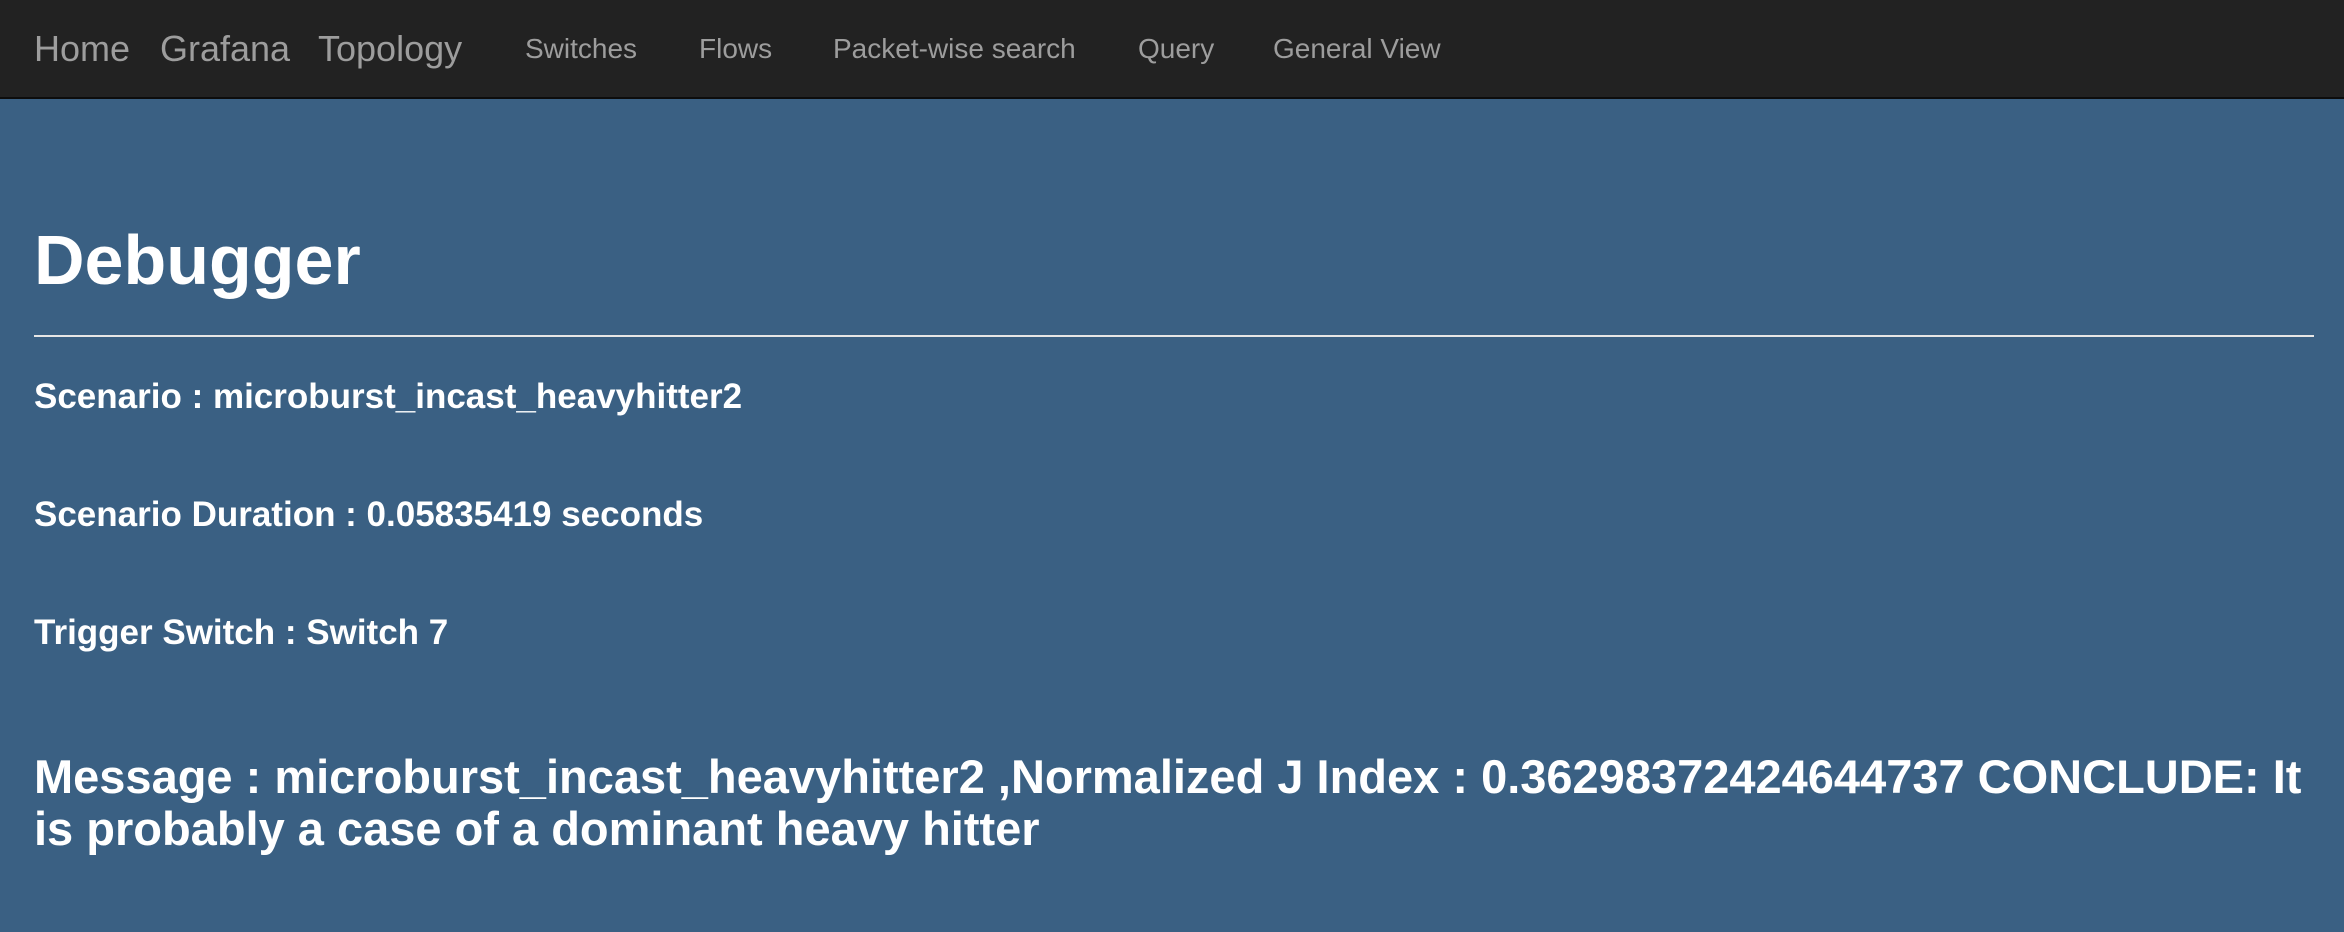 The image size is (2344, 932). What do you see at coordinates (954, 48) in the screenshot?
I see `nav-link-packet-wise-search: Packet-wise search` at bounding box center [954, 48].